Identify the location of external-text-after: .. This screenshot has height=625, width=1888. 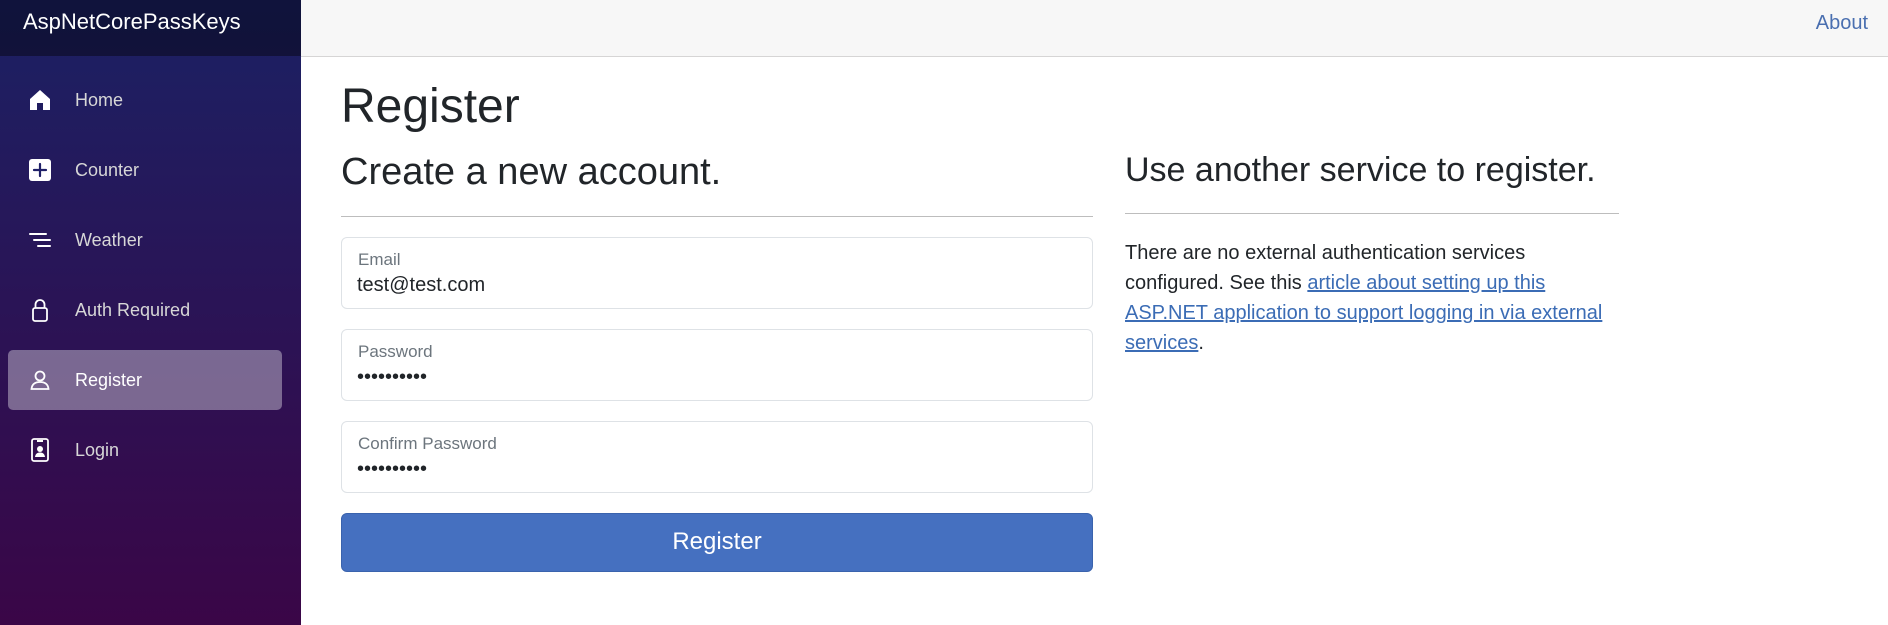
(1201, 342).